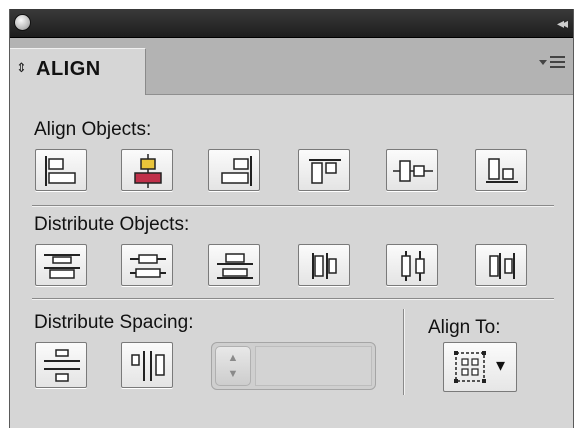  What do you see at coordinates (93, 129) in the screenshot?
I see `align-objects-label: Align Objects:` at bounding box center [93, 129].